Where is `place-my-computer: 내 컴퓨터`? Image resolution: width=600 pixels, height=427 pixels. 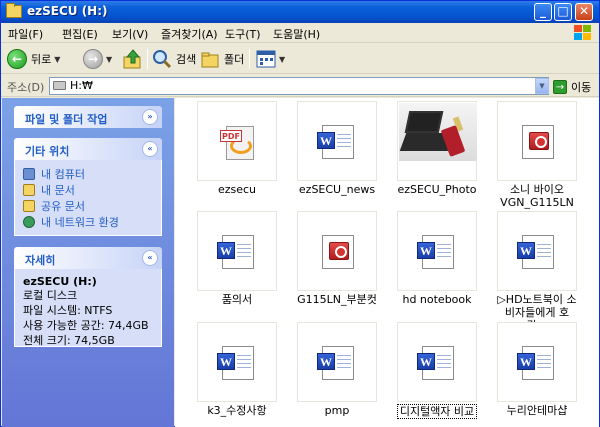
place-my-computer: 내 컴퓨터 is located at coordinates (88, 174).